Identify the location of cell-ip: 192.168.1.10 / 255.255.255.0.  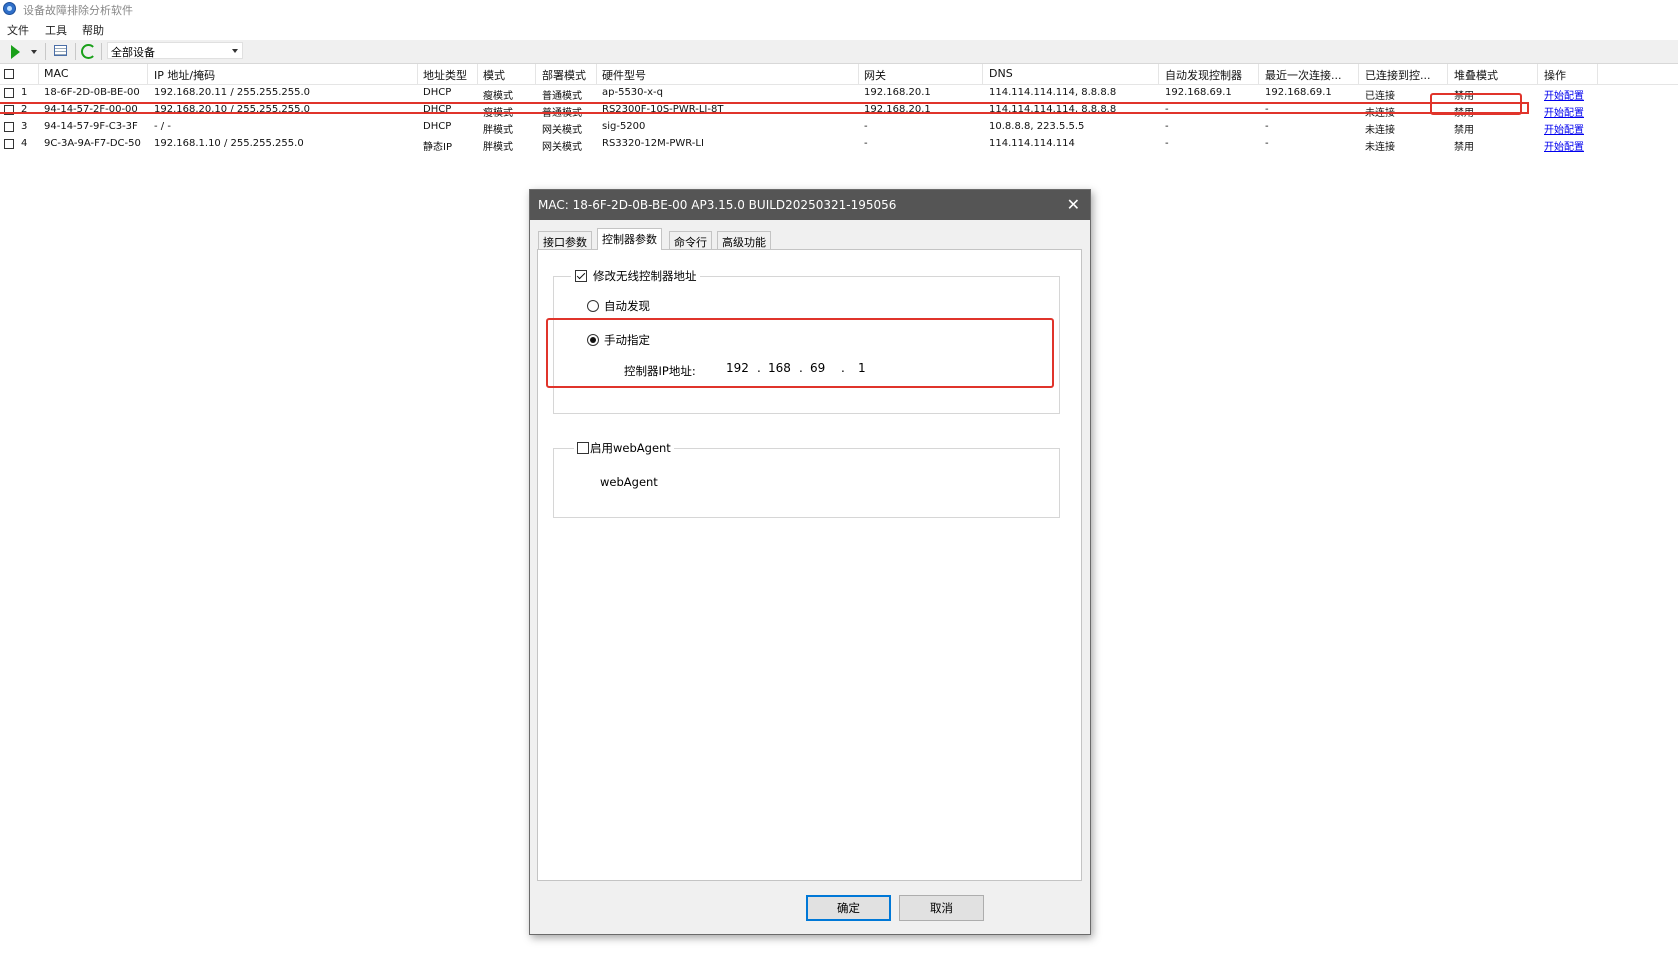
(229, 143).